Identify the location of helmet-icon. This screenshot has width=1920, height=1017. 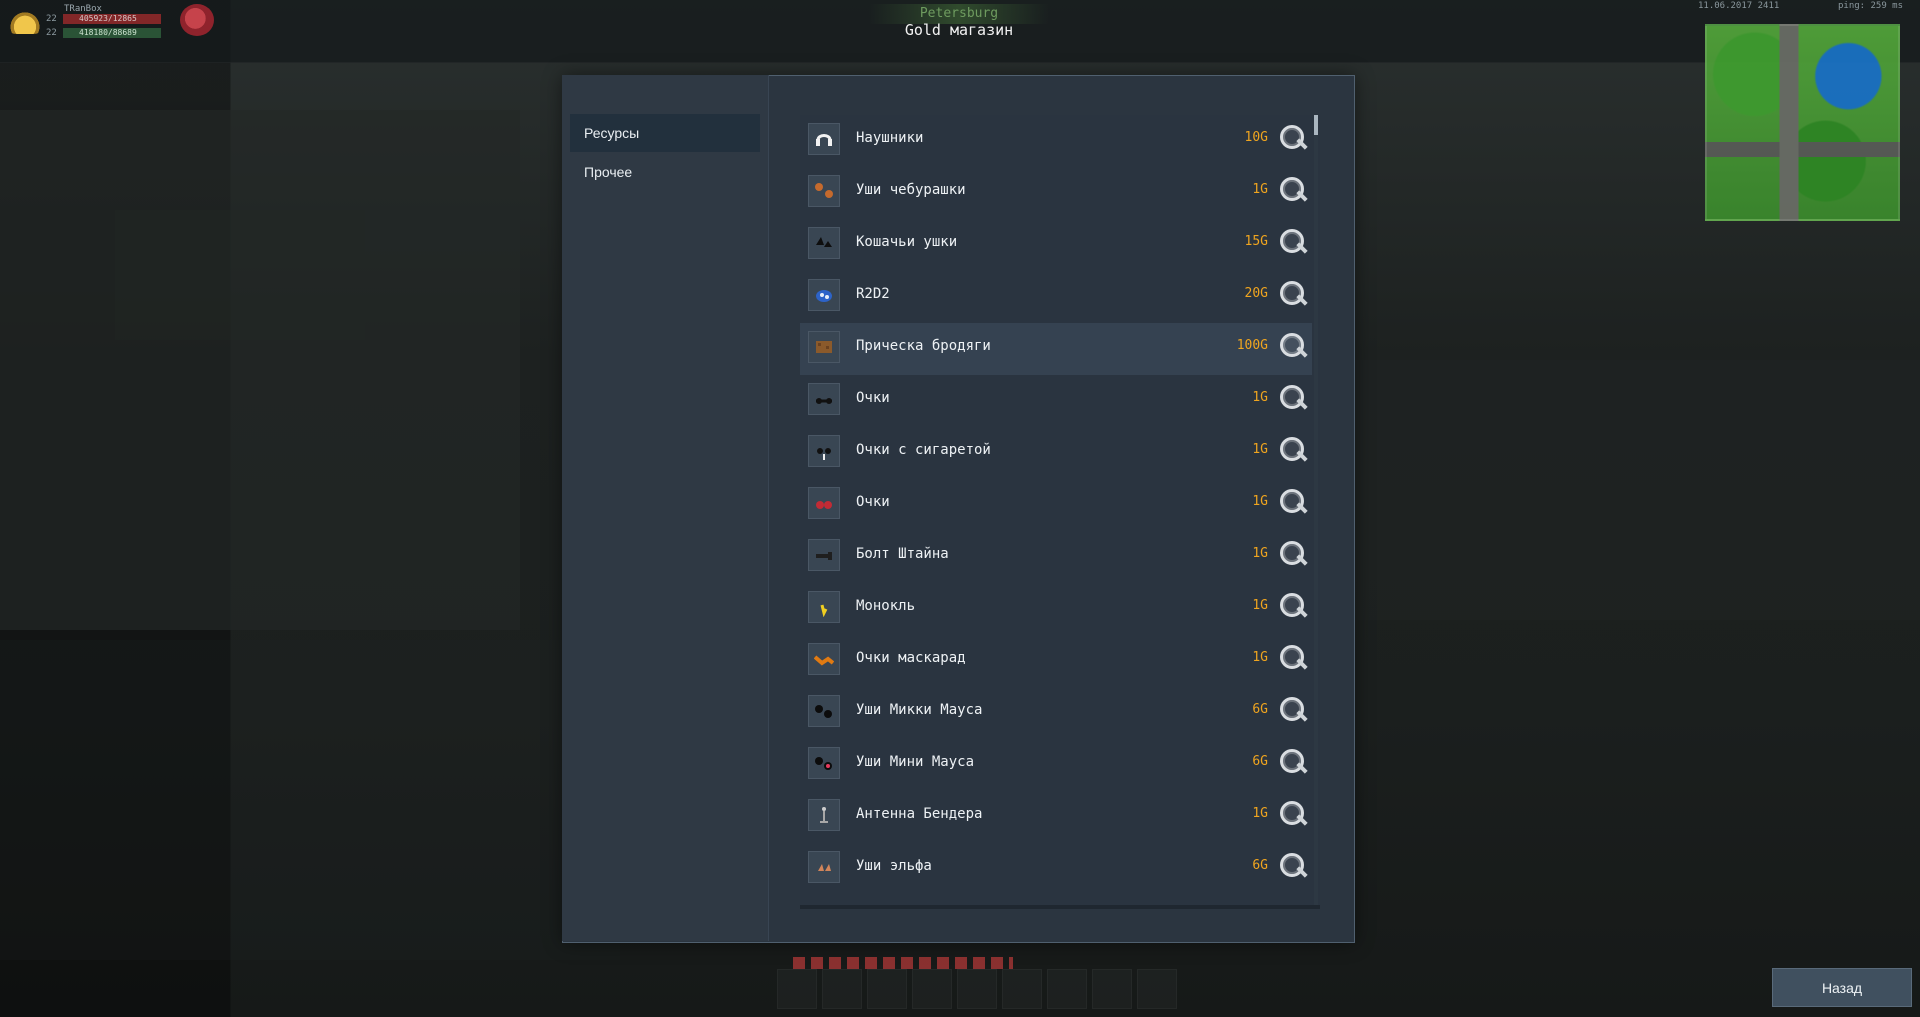
(25, 22).